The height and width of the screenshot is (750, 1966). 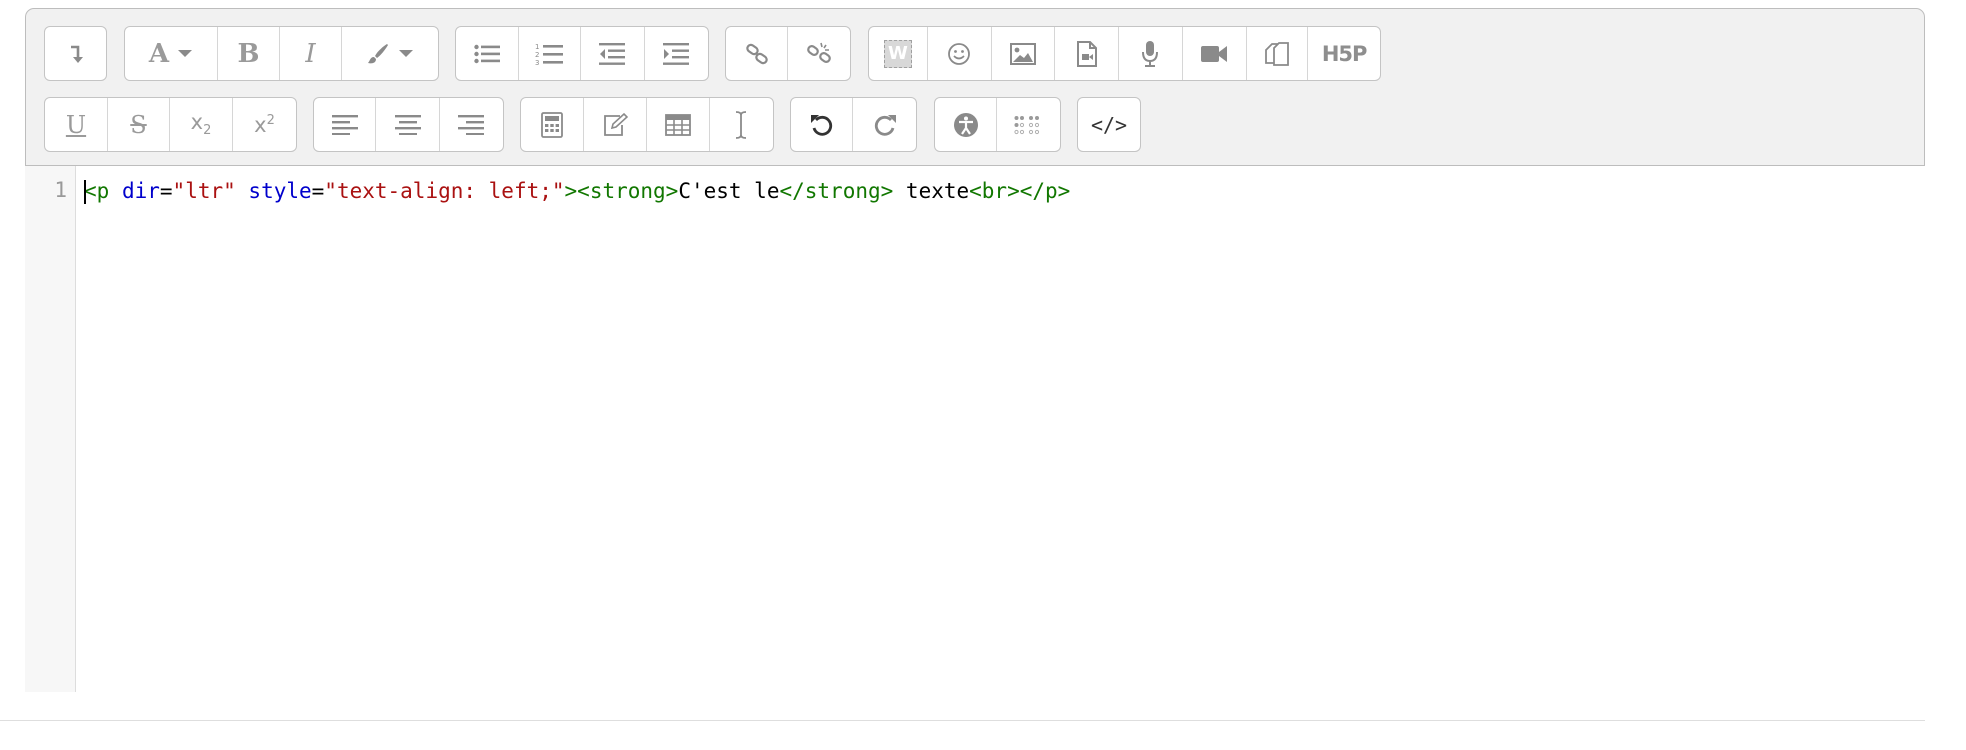 I want to click on link-button, so click(x=757, y=53).